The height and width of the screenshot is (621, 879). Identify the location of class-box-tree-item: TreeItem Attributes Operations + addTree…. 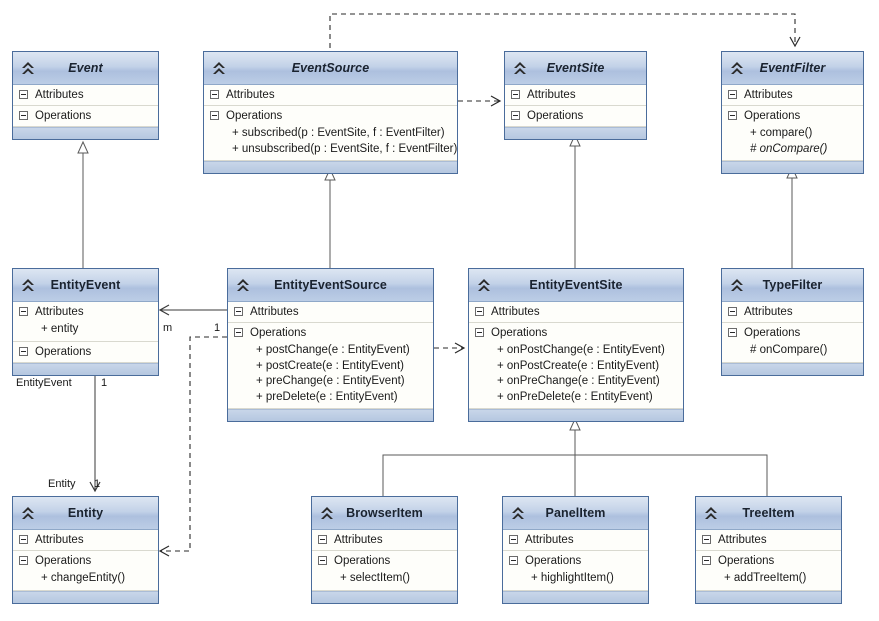
(768, 550).